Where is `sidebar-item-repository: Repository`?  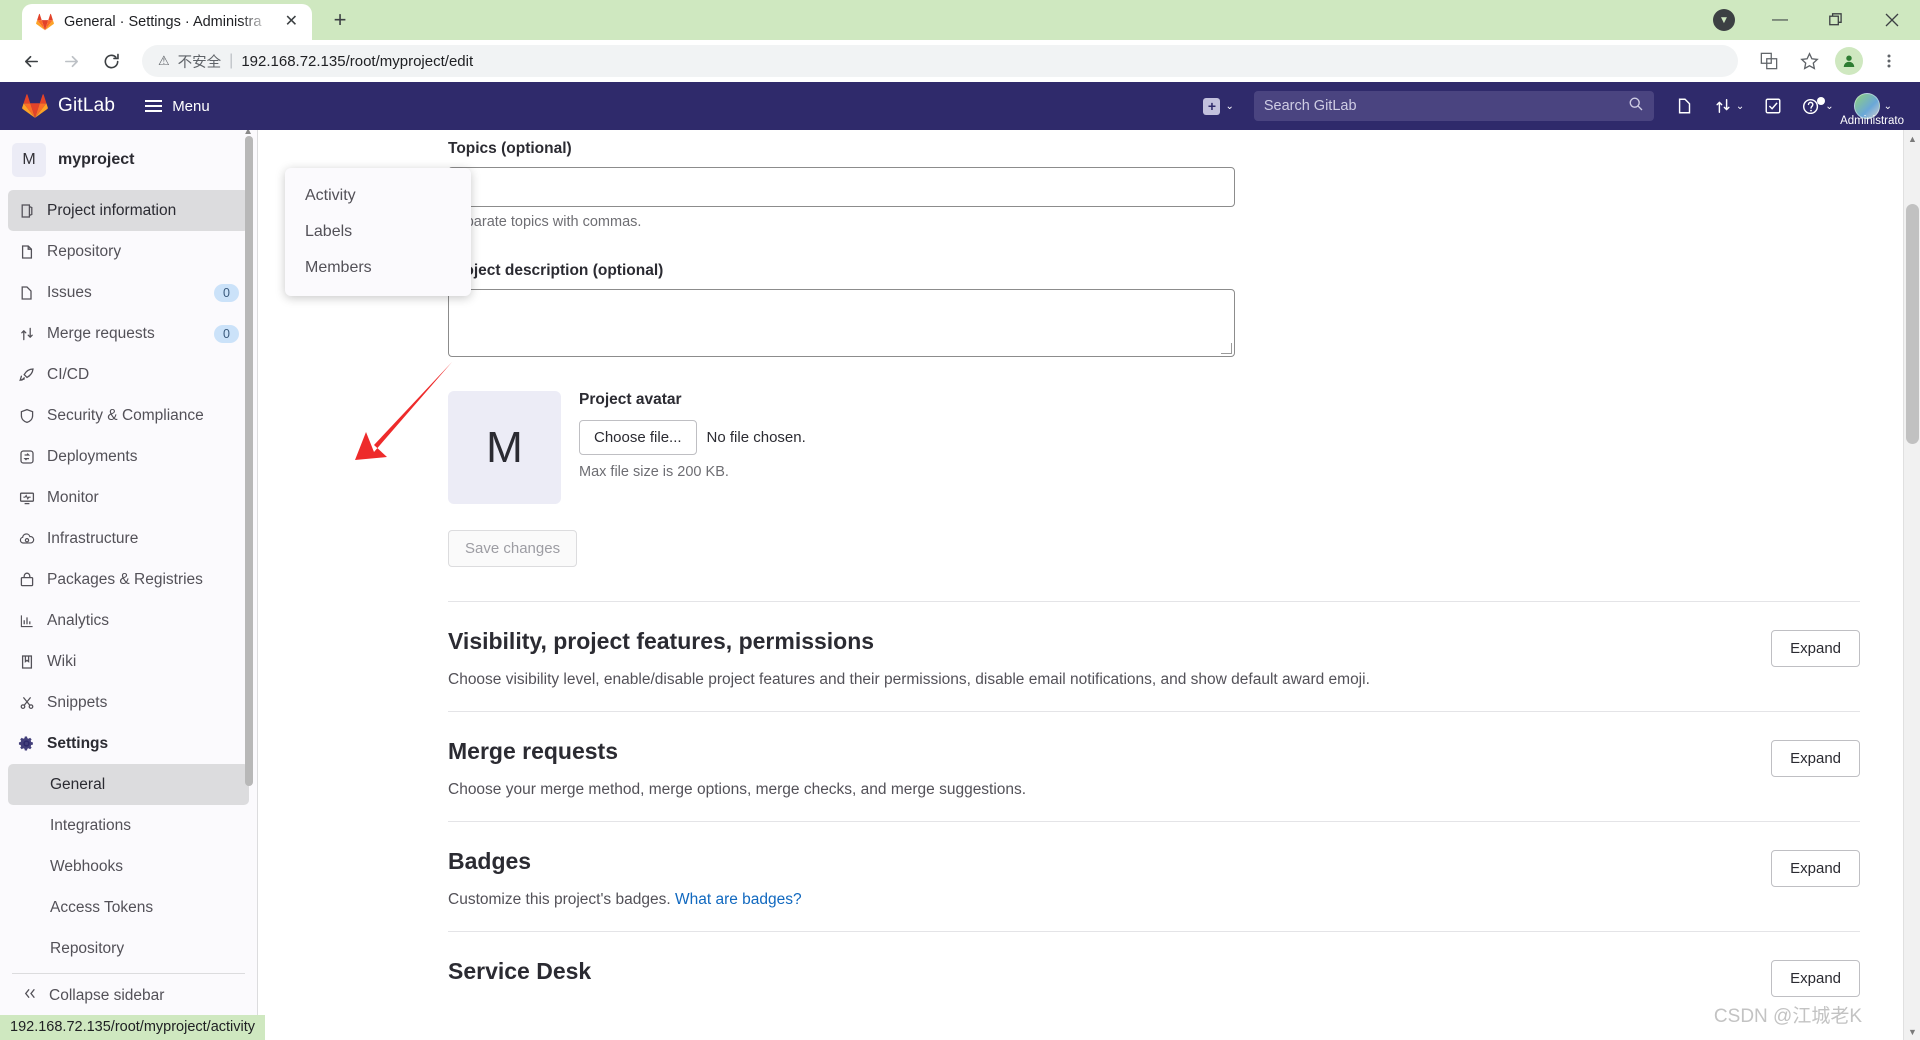 sidebar-item-repository: Repository is located at coordinates (128, 251).